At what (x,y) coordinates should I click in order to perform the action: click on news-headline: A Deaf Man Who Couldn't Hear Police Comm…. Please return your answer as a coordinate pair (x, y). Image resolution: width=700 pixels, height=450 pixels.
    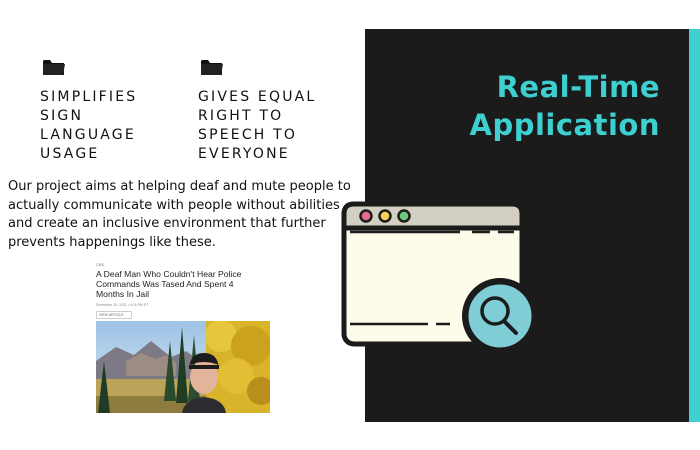
    Looking at the image, I should click on (169, 284).